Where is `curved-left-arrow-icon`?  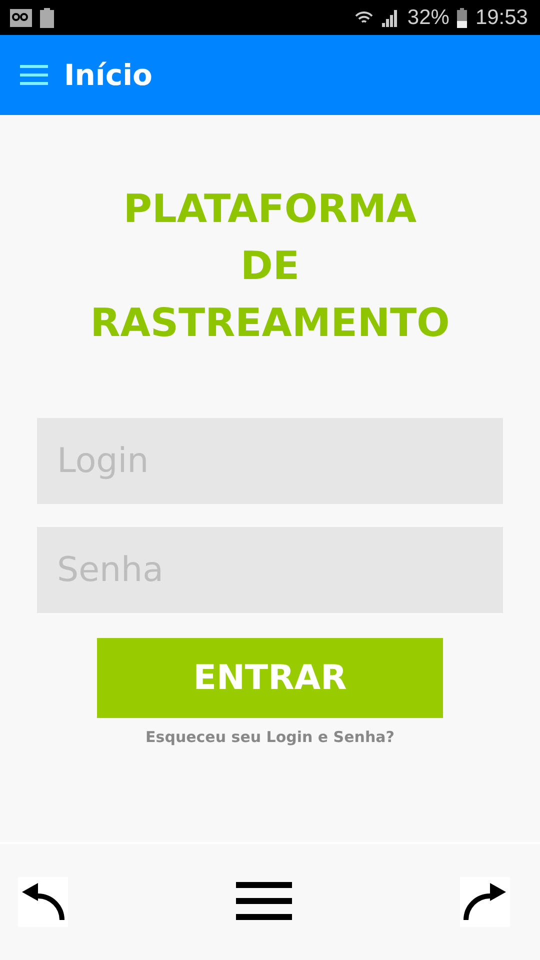 curved-left-arrow-icon is located at coordinates (43, 902).